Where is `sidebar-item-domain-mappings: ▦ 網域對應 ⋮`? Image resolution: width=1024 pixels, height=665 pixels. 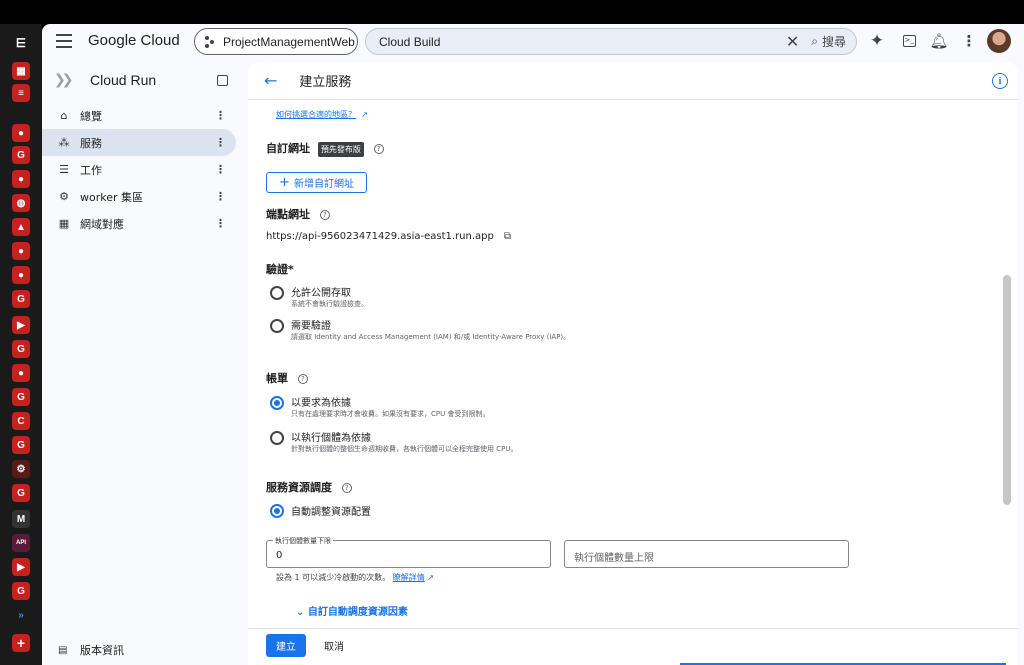 sidebar-item-domain-mappings: ▦ 網域對應 ⋮ is located at coordinates (139, 223).